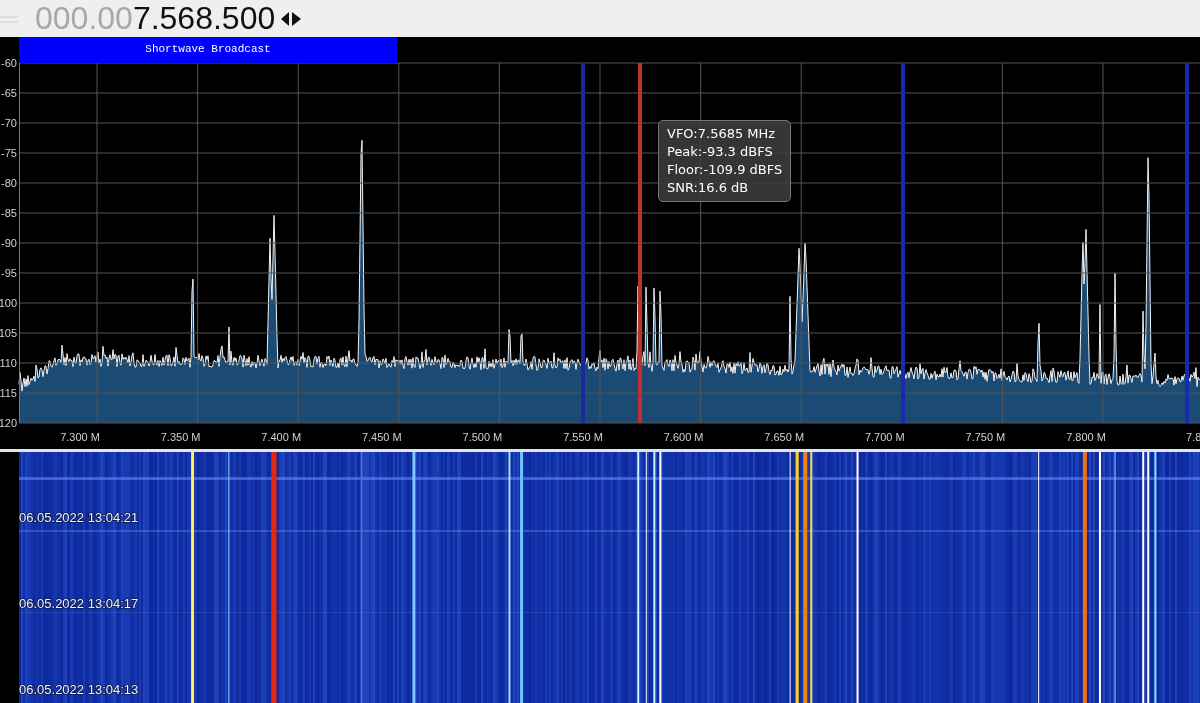  Describe the element at coordinates (985, 437) in the screenshot. I see `x-axis-label: 7.750 M` at that location.